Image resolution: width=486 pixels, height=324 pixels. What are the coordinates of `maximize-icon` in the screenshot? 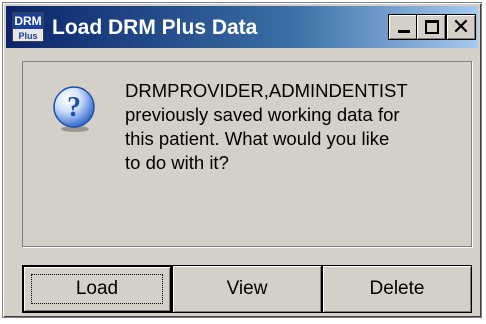 It's located at (432, 27).